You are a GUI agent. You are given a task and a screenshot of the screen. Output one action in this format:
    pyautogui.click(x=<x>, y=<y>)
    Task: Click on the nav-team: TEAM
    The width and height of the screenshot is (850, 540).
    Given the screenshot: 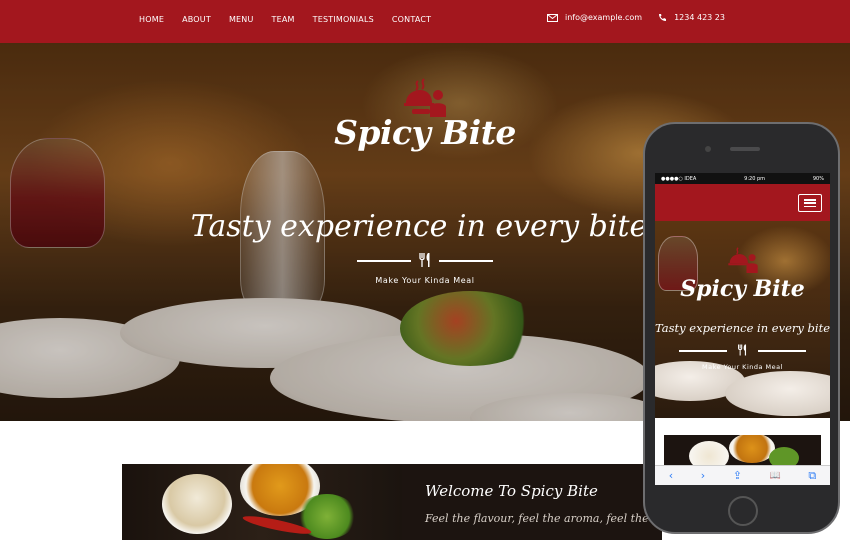 What is the action you would take?
    pyautogui.click(x=283, y=19)
    